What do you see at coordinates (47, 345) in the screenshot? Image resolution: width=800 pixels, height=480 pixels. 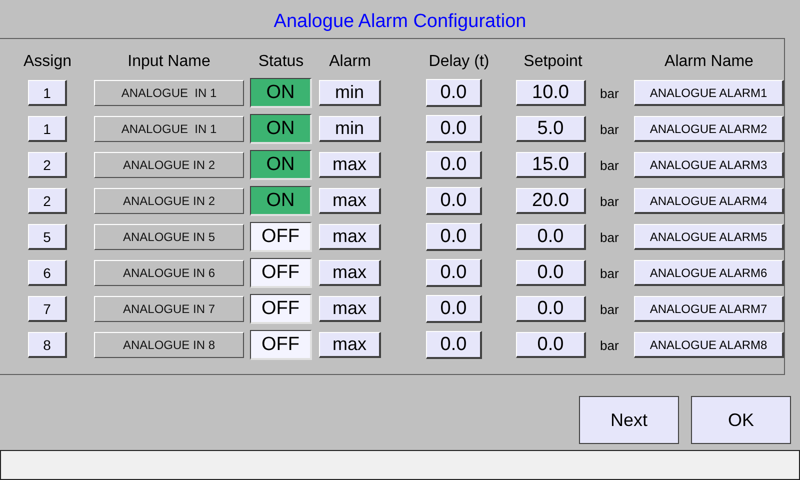 I see `assign-field: 8` at bounding box center [47, 345].